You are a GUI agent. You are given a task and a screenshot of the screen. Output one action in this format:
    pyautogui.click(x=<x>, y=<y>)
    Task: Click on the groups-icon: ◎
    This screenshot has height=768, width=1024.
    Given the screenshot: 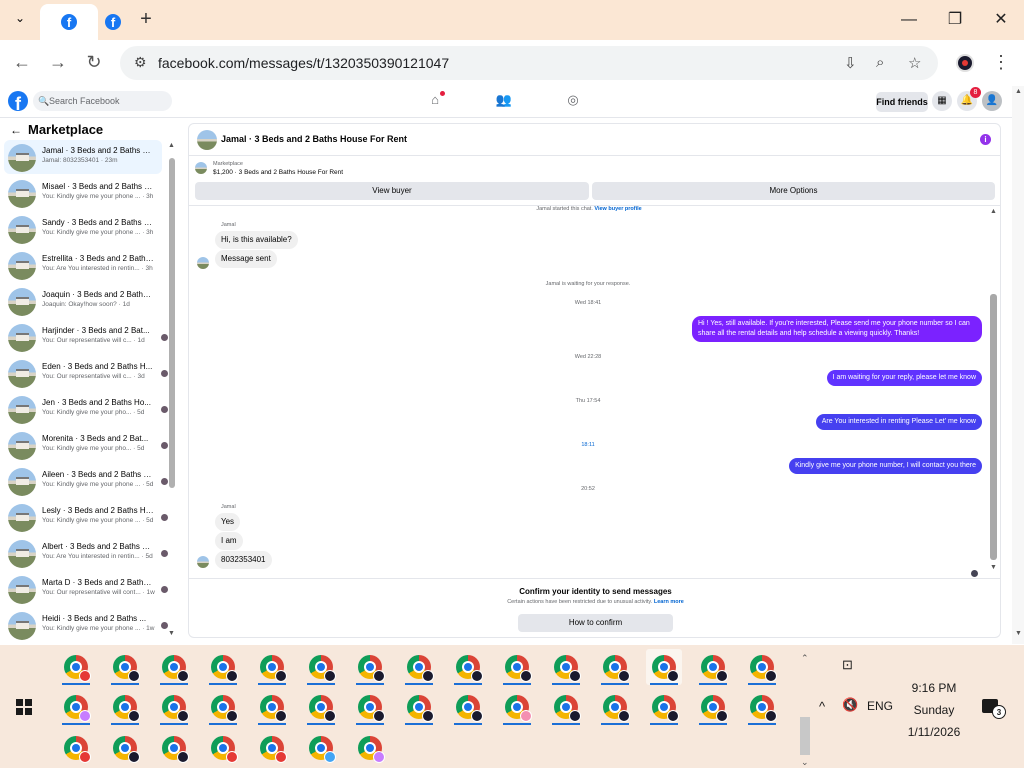 What is the action you would take?
    pyautogui.click(x=573, y=101)
    